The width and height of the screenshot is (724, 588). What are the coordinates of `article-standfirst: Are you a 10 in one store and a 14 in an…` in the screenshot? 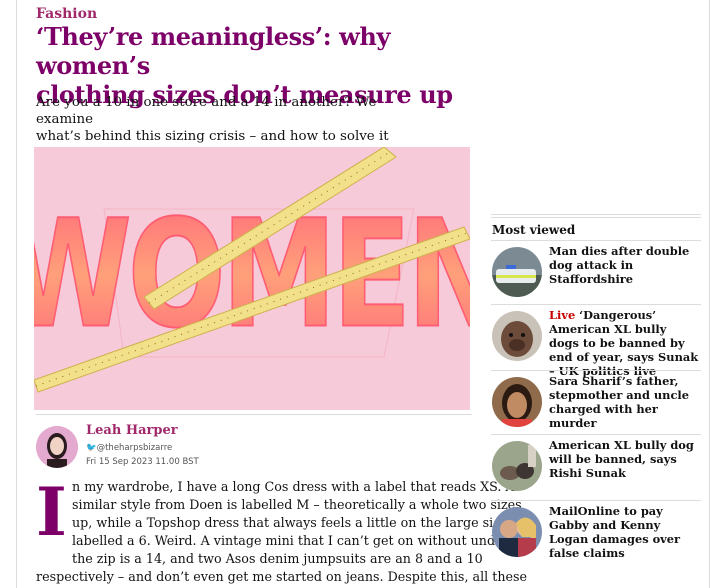 It's located at (236, 119).